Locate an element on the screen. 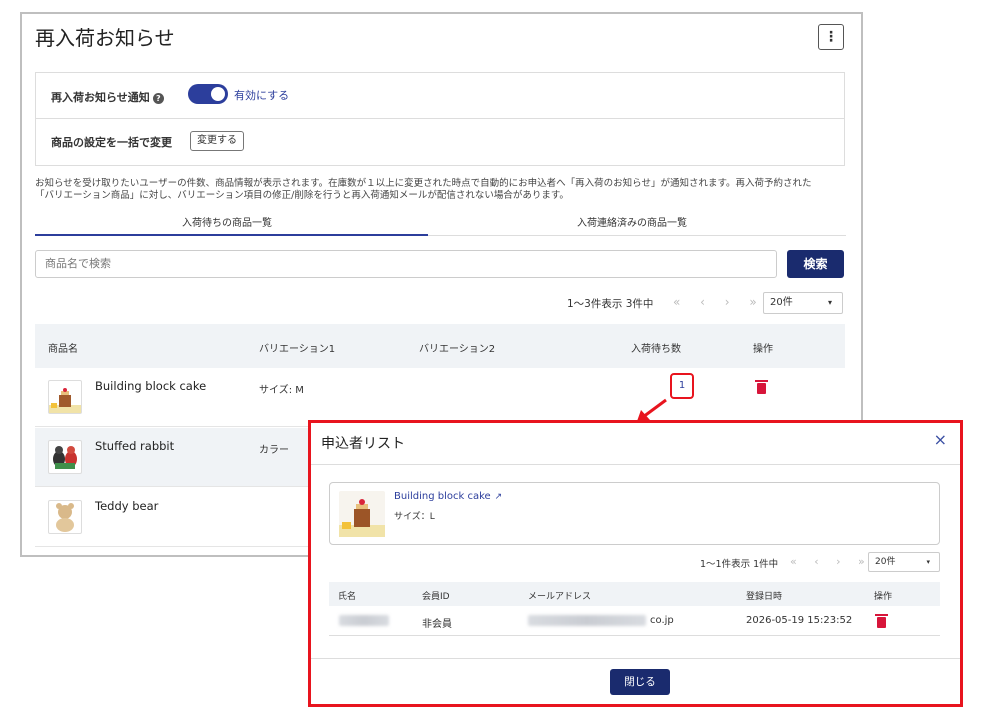  per-page-select: 20件 ▾ is located at coordinates (803, 303).